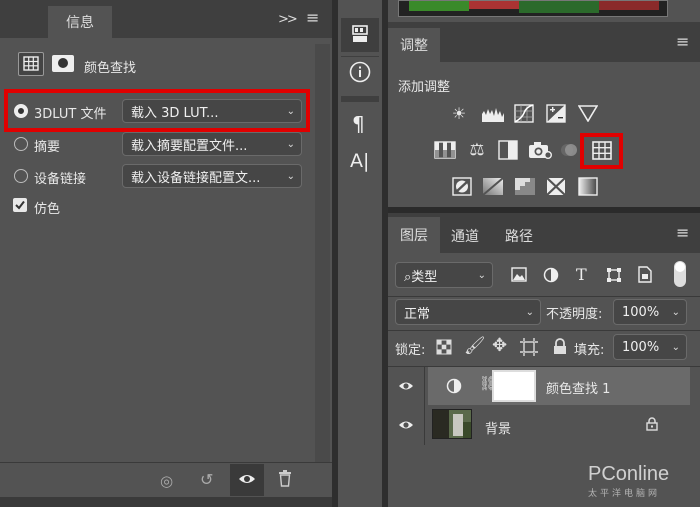 This screenshot has width=700, height=507. I want to click on reset-icon: ↺, so click(206, 479).